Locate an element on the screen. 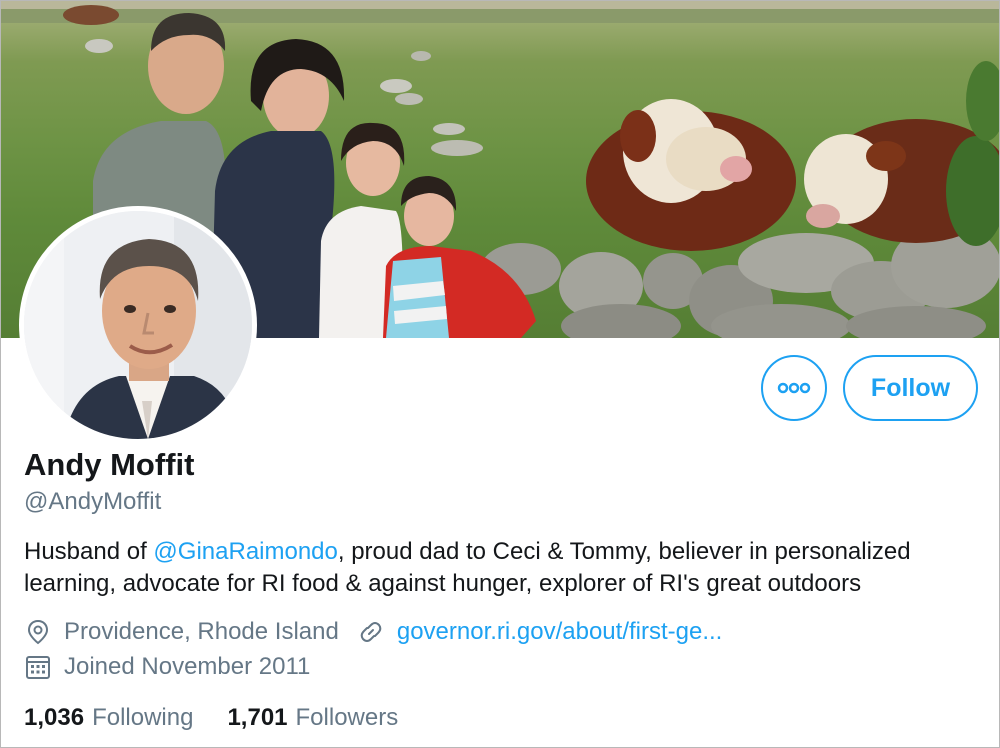  profile-stats: 1,036 Following 1,701 Followers is located at coordinates (228, 718).